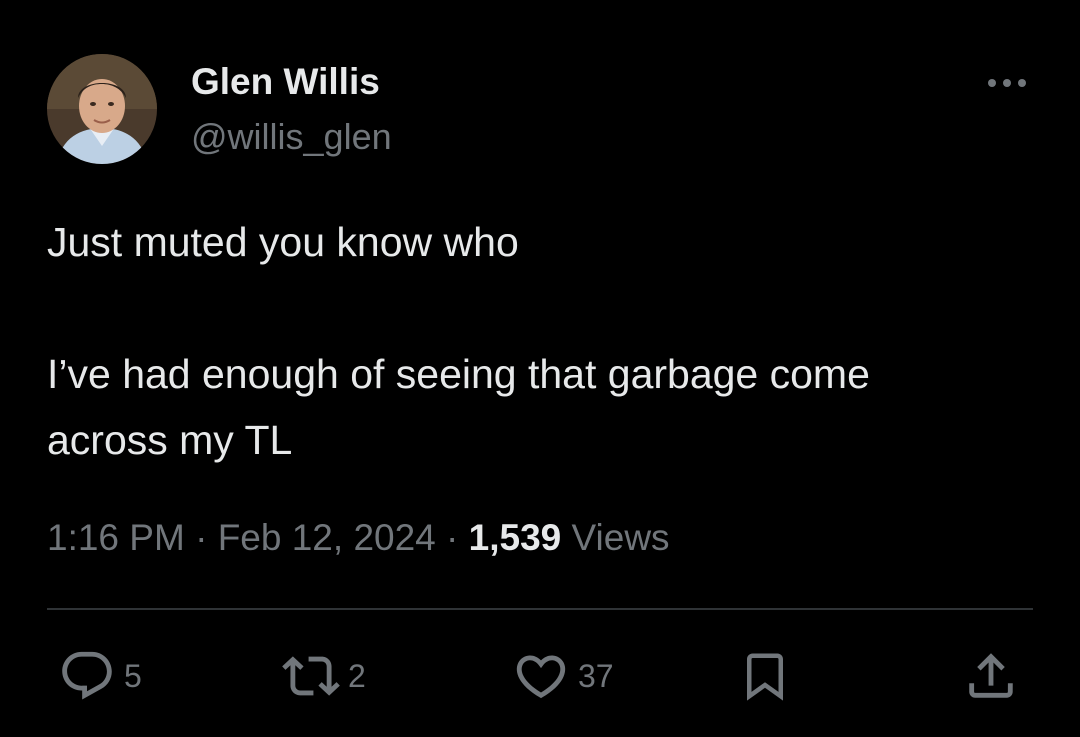 This screenshot has width=1080, height=737. What do you see at coordinates (116, 537) in the screenshot?
I see `tweet-time: 1:16 PM` at bounding box center [116, 537].